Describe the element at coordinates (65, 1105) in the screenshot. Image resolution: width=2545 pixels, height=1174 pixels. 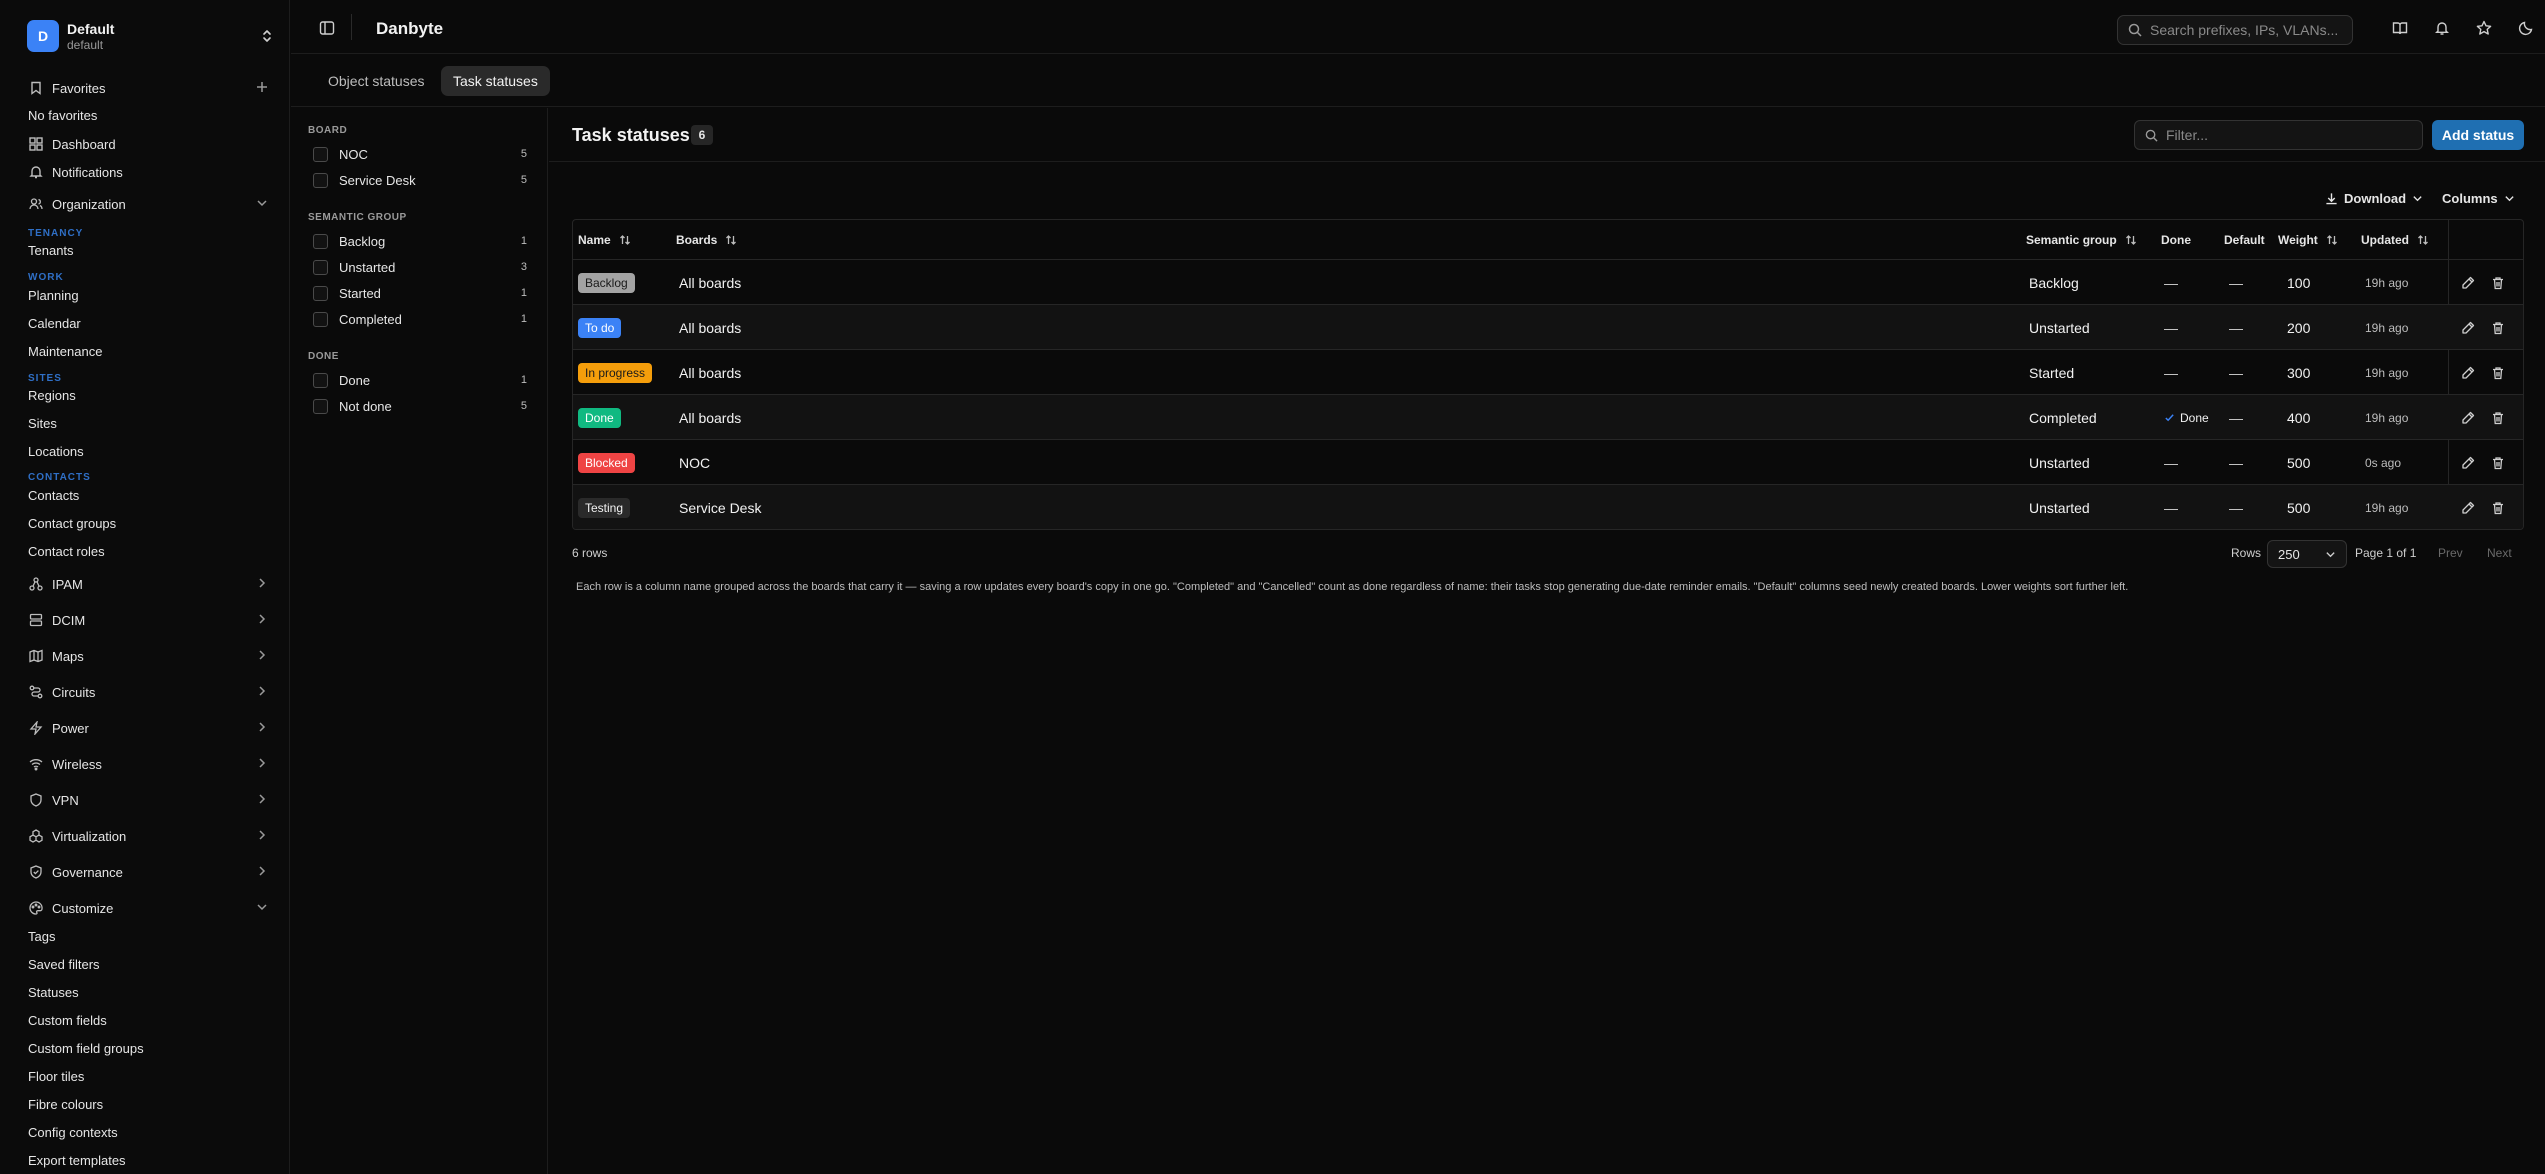
I see `sidebar-item-fibre-colours: Fibre colours` at that location.